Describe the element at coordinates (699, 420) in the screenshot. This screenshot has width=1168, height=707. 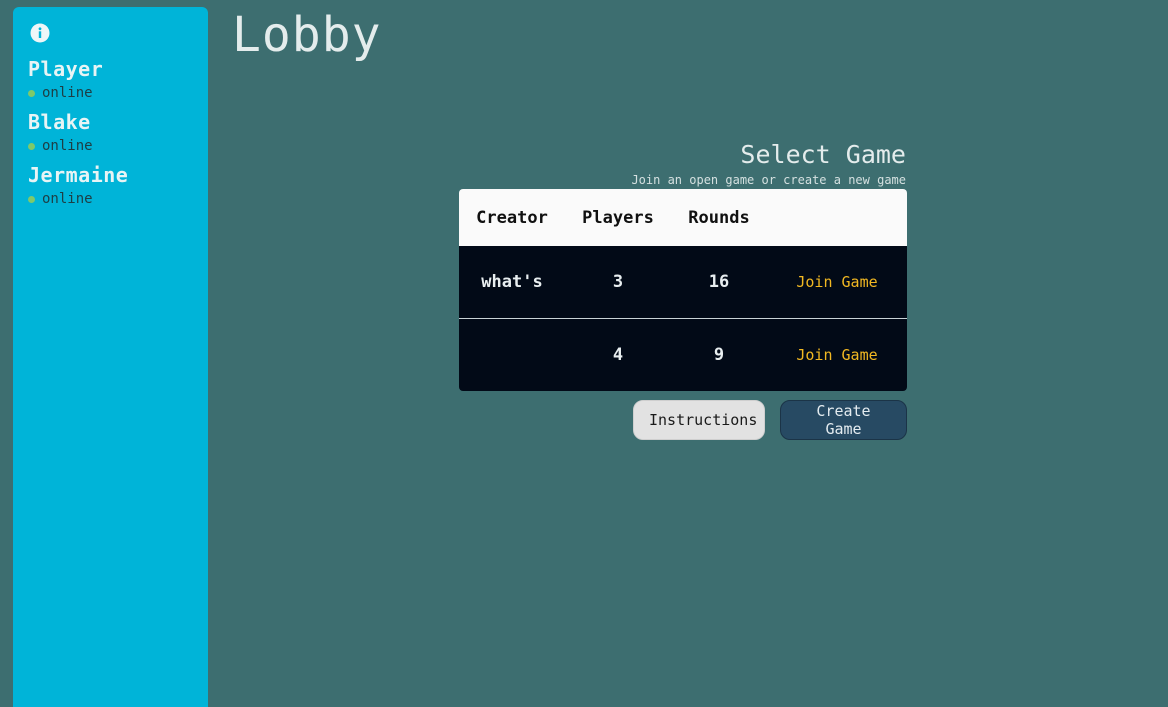
I see `instructions-button: Instructions` at that location.